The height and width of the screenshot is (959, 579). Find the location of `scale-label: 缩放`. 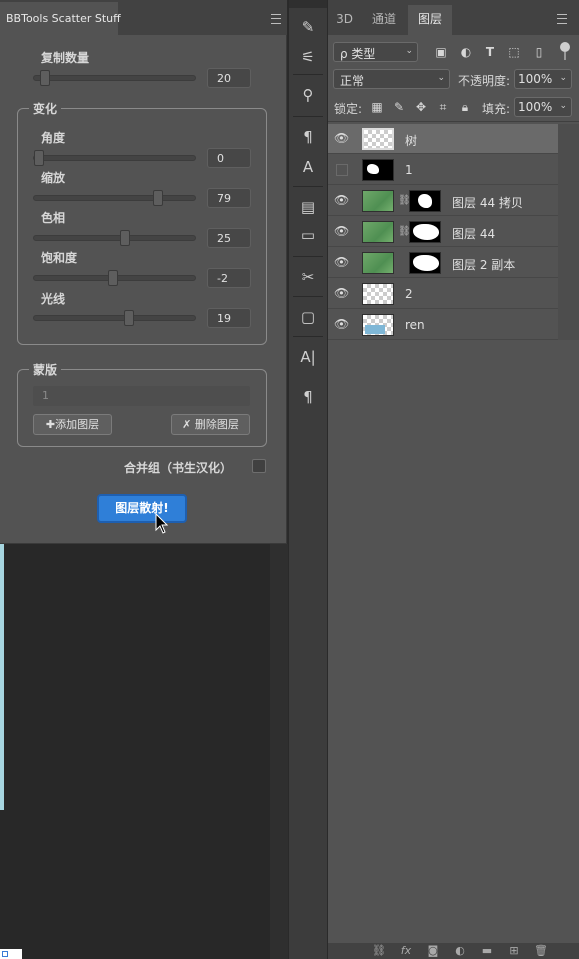

scale-label: 缩放 is located at coordinates (53, 178).